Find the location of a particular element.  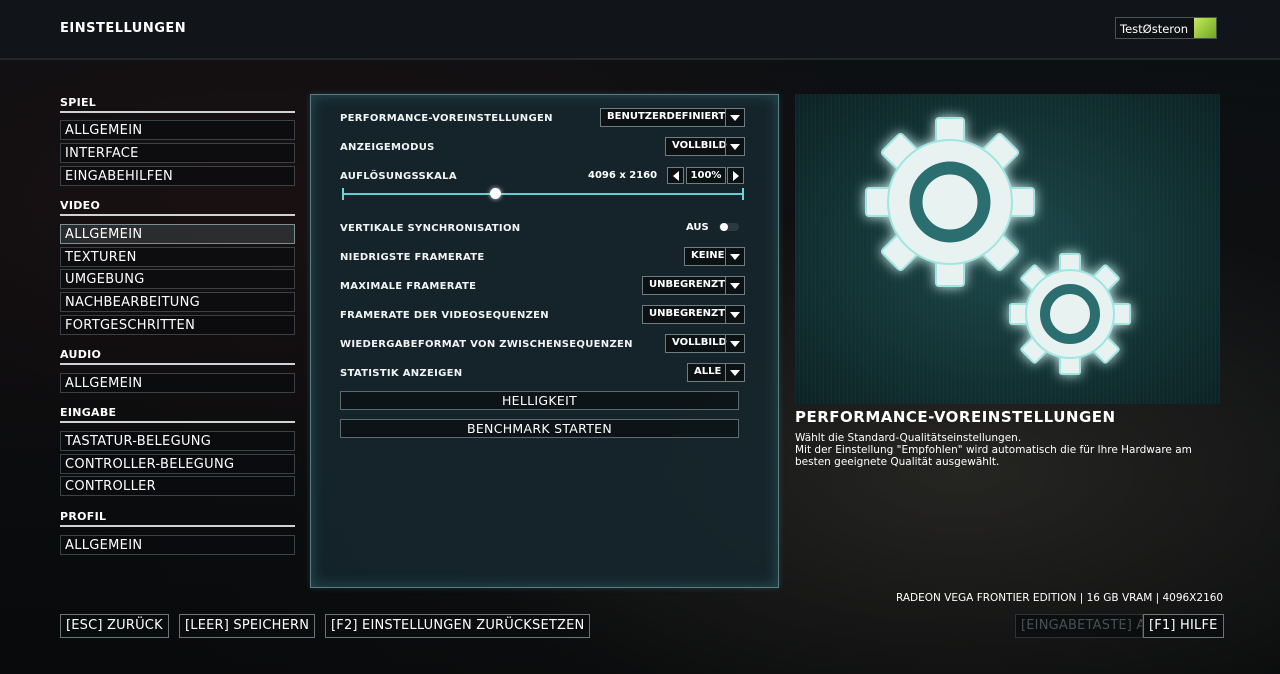

nav-eingabe-controller: CONTROLLER is located at coordinates (177, 486).